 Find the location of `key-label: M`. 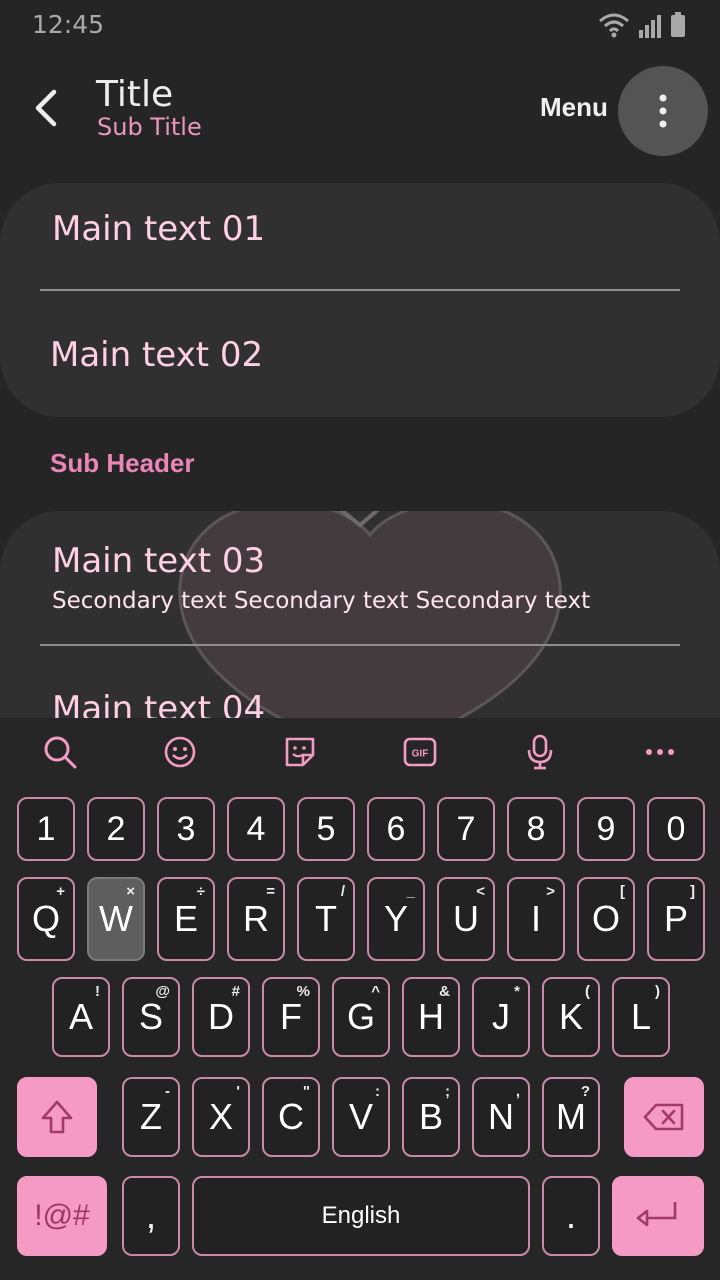

key-label: M is located at coordinates (571, 1116).